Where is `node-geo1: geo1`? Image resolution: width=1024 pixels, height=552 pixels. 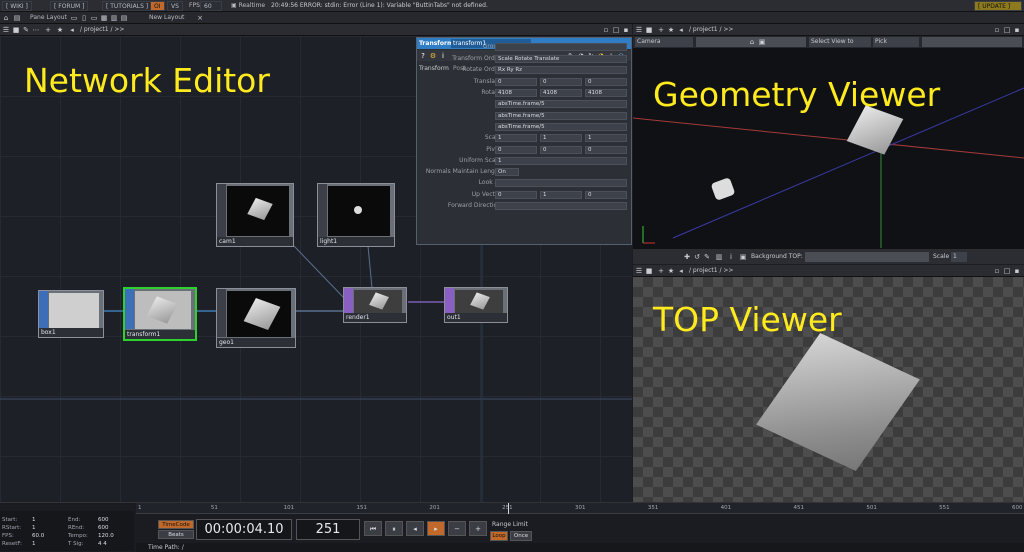
node-geo1: geo1 is located at coordinates (256, 318).